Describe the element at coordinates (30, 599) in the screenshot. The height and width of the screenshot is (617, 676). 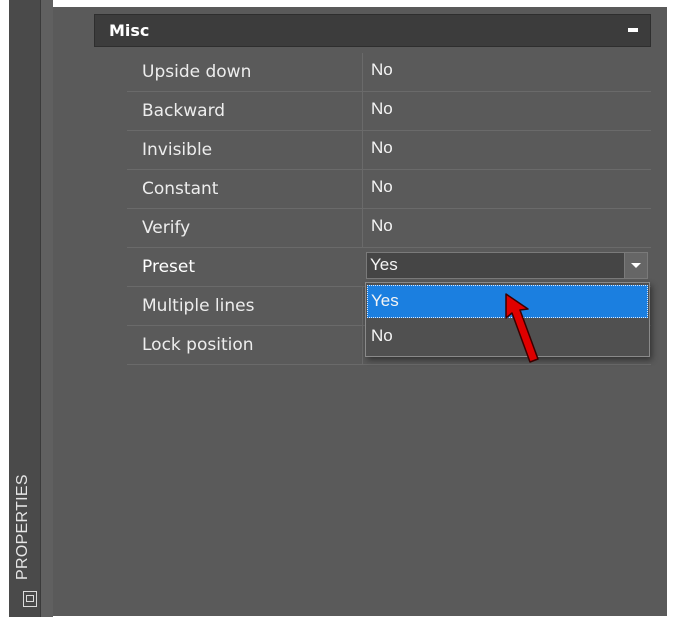
I see `properties-palette-icon` at that location.